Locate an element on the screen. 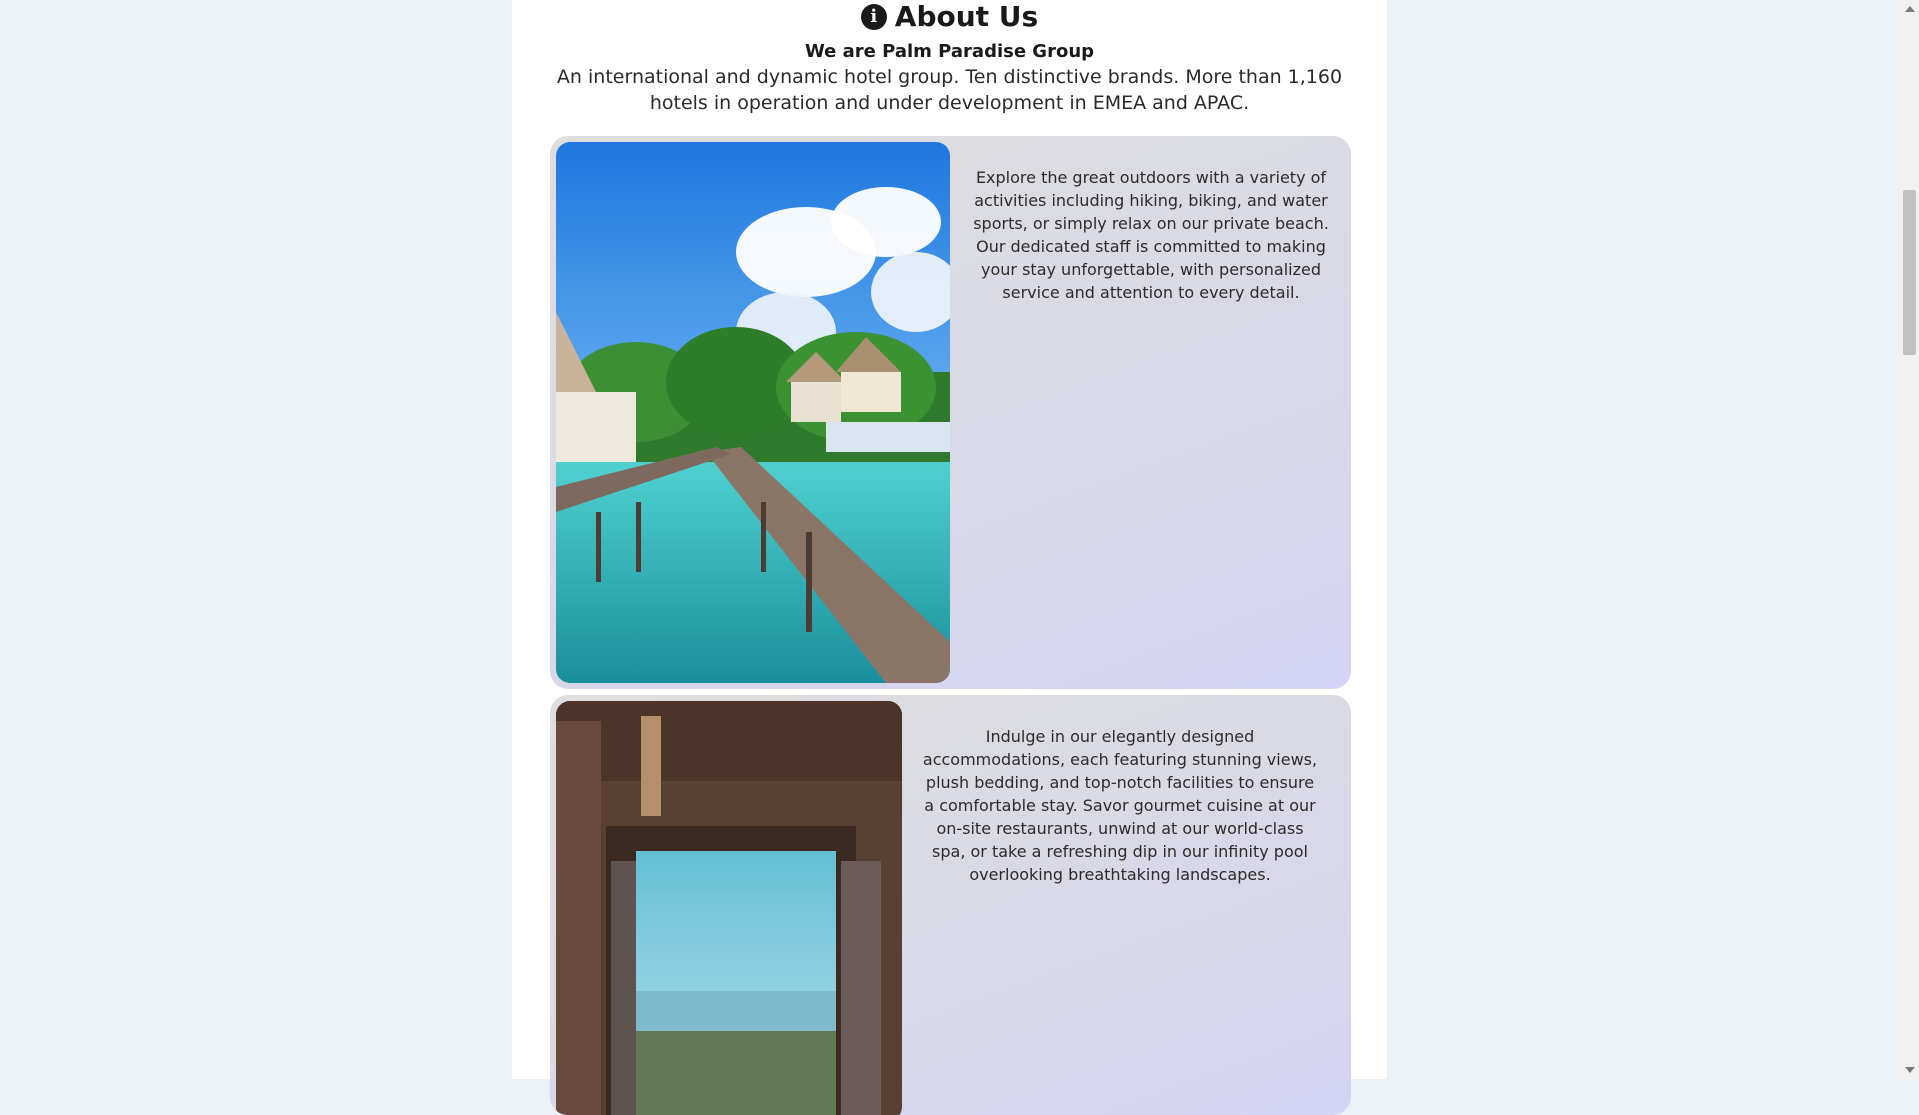 This screenshot has width=1919, height=1115. scrollbar-thumb is located at coordinates (1909, 272).